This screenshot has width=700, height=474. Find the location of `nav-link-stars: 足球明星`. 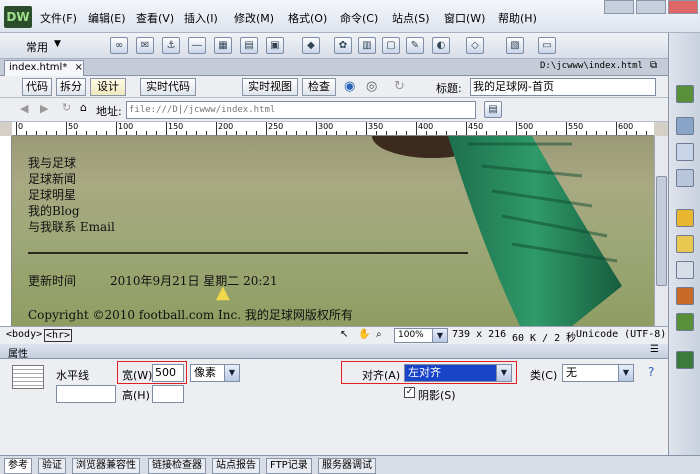

nav-link-stars: 足球明星 is located at coordinates (52, 194).